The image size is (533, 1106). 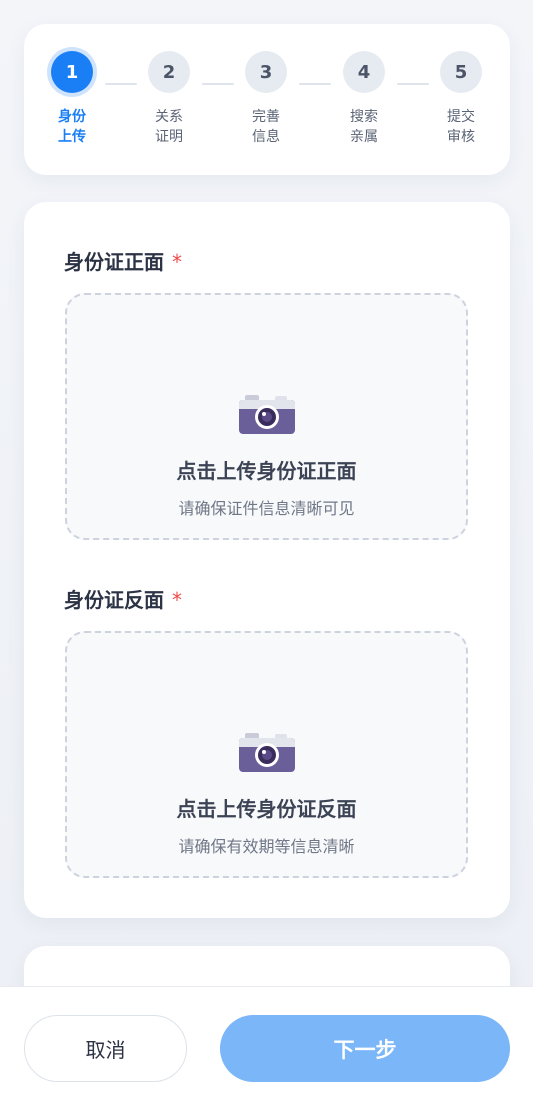 I want to click on stepper-card: 1 身份上传 2 关系证明 3 完善信息 4 搜索亲属 5 提交审核, so click(x=267, y=99).